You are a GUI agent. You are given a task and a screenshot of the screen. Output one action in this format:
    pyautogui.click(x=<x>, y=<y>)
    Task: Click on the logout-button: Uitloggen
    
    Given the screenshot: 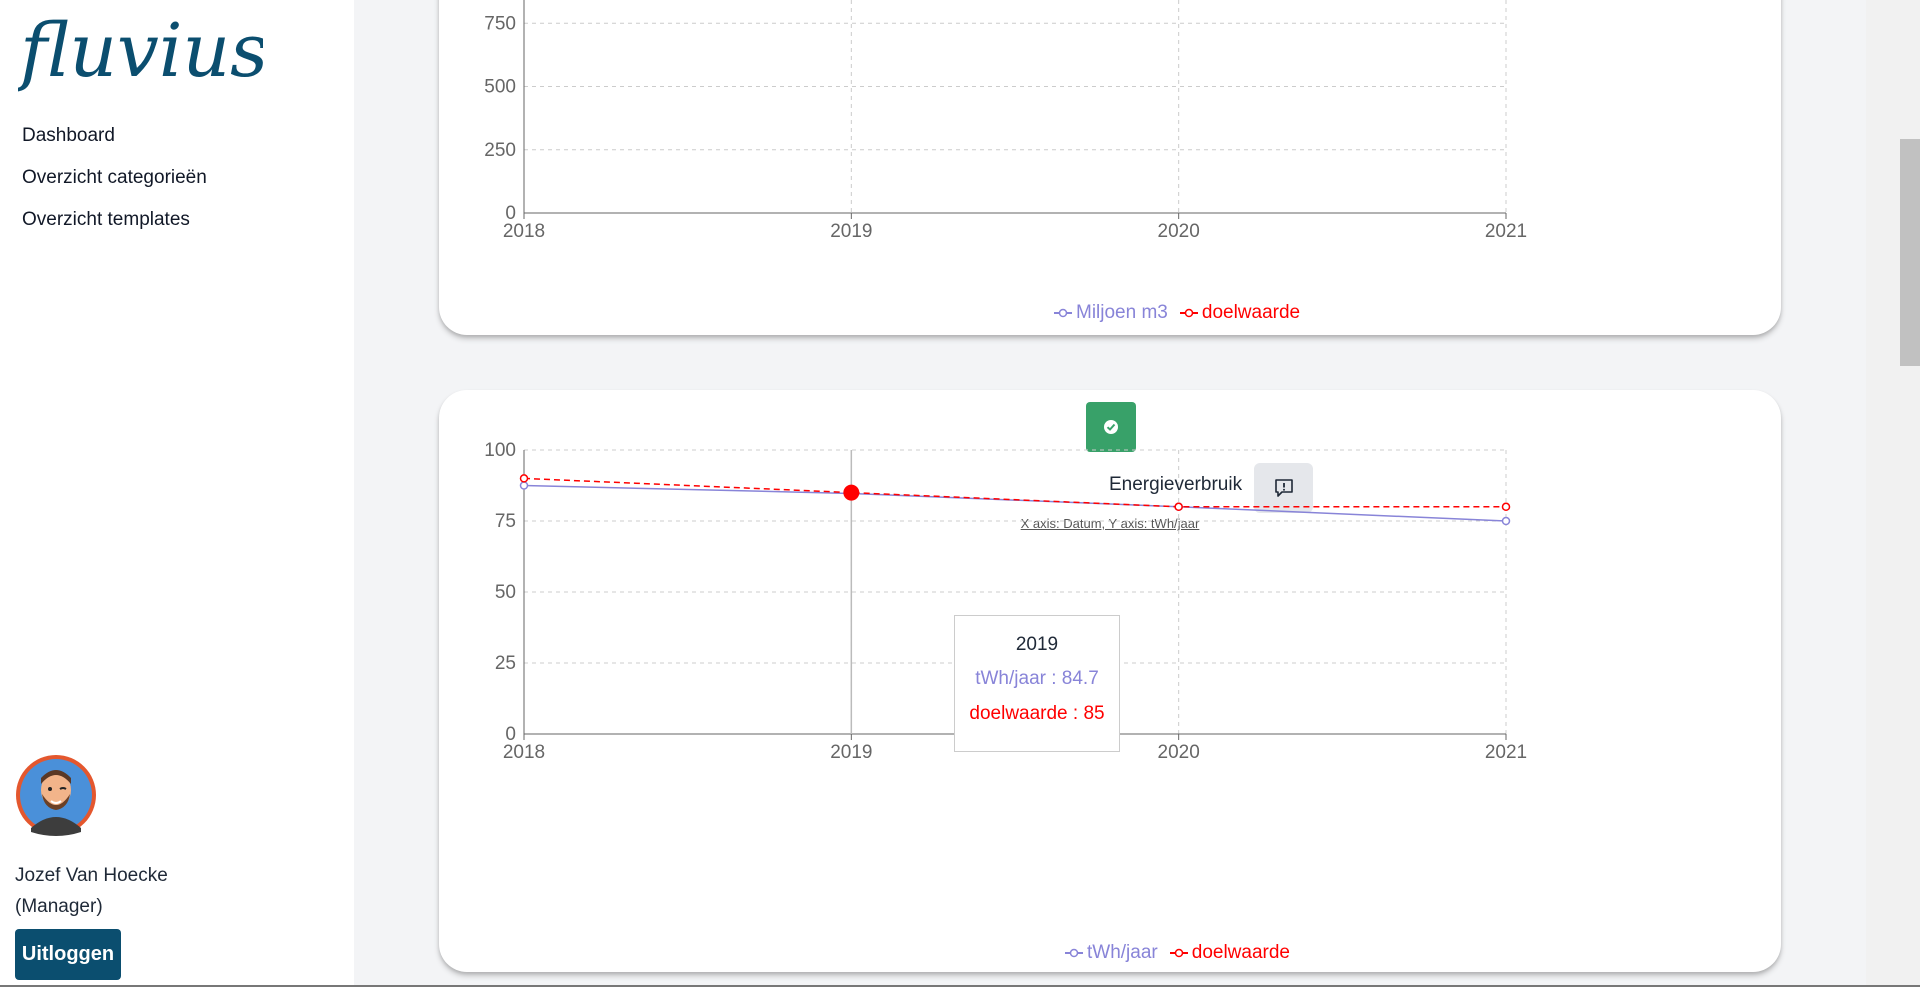 What is the action you would take?
    pyautogui.click(x=68, y=954)
    